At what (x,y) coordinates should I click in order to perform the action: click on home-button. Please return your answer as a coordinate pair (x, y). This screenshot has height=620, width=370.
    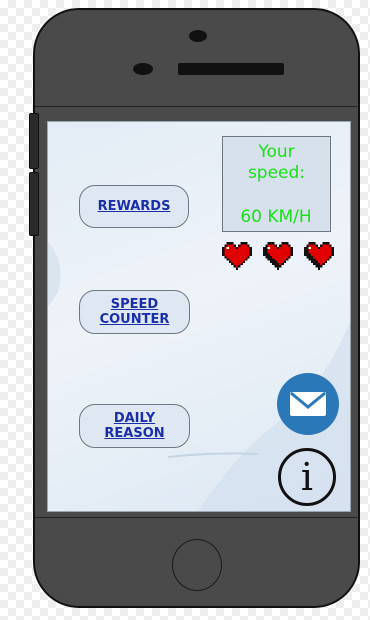
    Looking at the image, I should click on (197, 565).